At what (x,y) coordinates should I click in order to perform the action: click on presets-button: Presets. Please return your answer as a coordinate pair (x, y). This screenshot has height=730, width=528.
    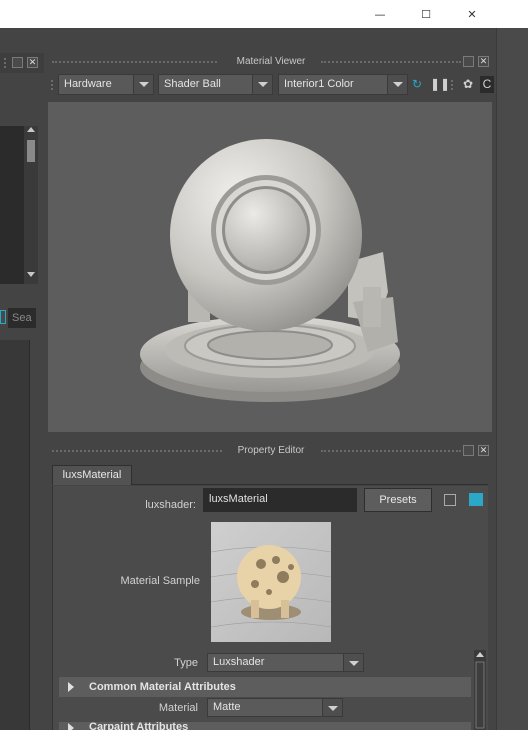
    Looking at the image, I should click on (398, 500).